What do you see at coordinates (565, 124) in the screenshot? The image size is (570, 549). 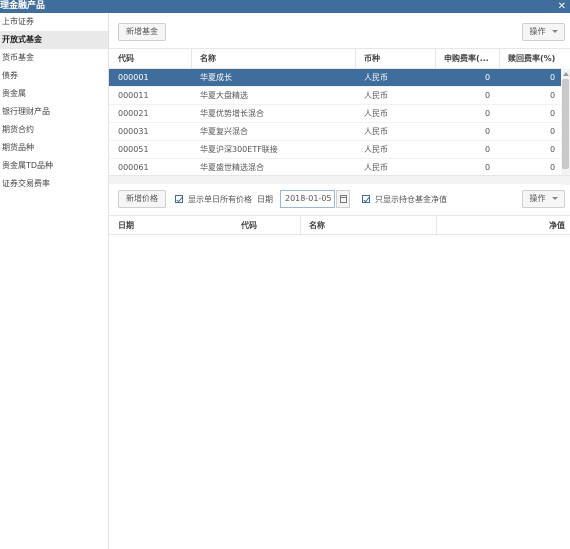 I see `scroll-thumb` at bounding box center [565, 124].